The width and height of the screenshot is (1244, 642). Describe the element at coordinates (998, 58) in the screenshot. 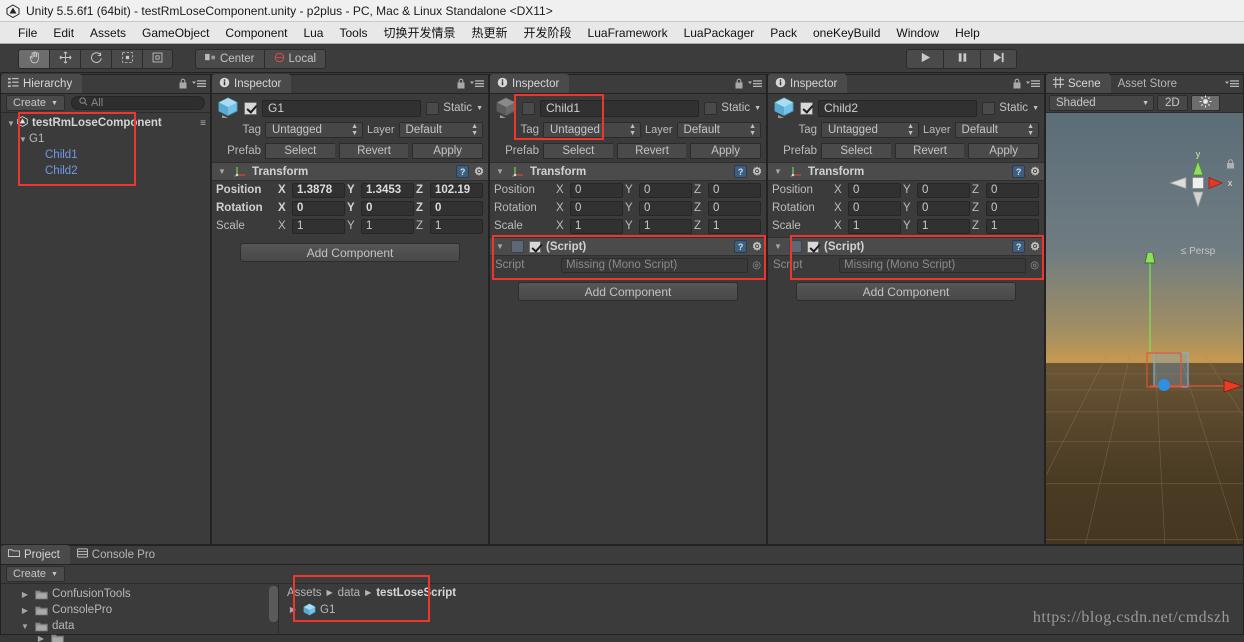

I see `step-button` at that location.